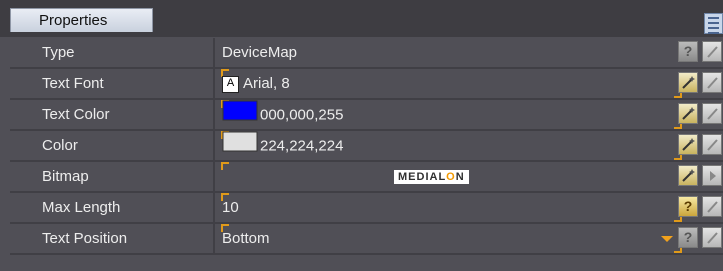 The width and height of the screenshot is (723, 271). I want to click on property-value: DeviceMap, so click(260, 52).